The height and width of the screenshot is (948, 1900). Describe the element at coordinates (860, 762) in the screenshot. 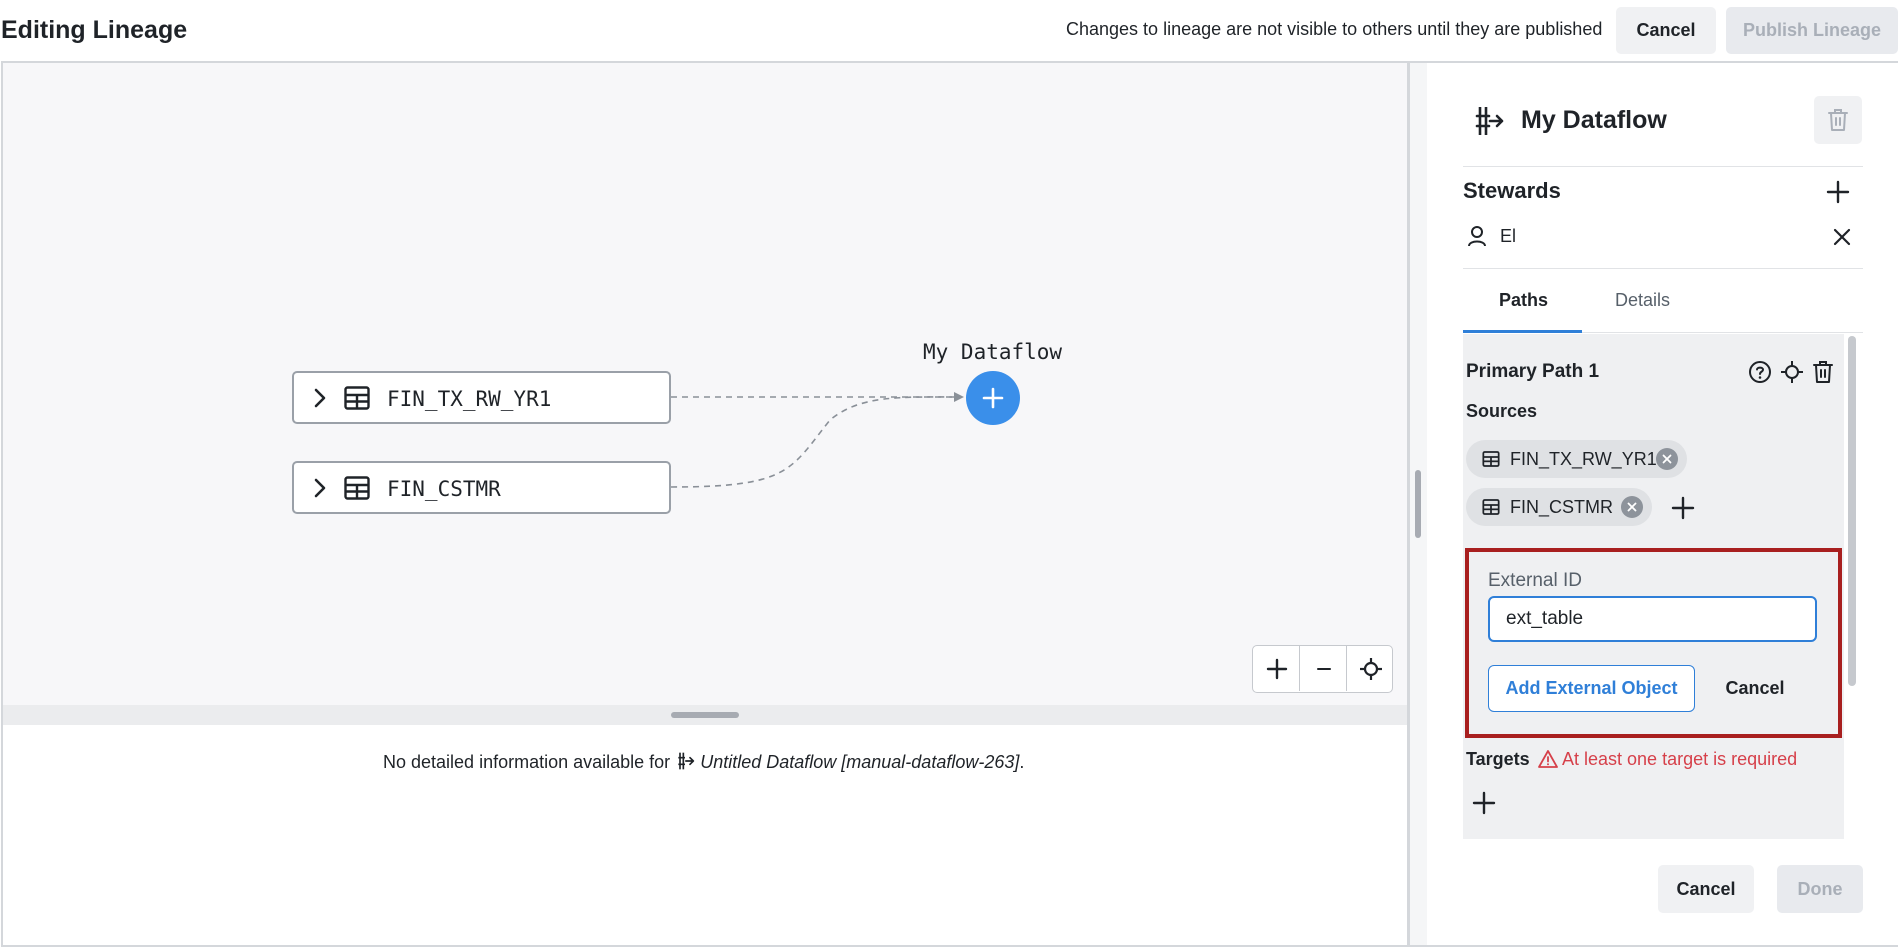

I see `dataflow-name: Untitled Dataflow [manual-dataflow-263]` at that location.